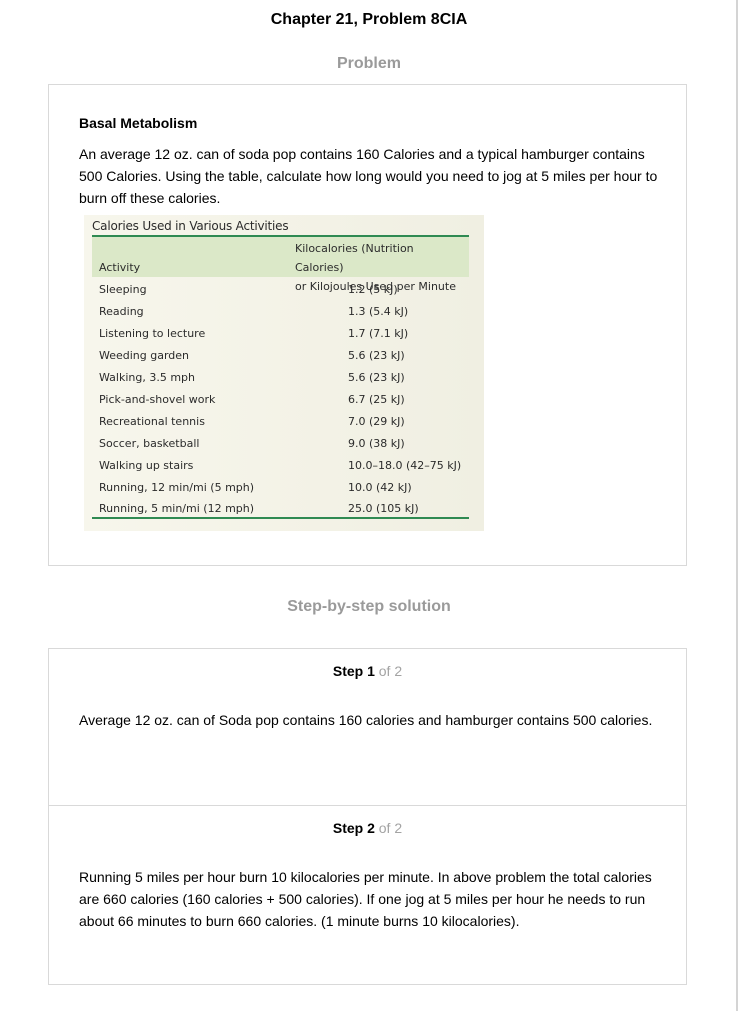  What do you see at coordinates (177, 508) in the screenshot?
I see `activity-cell: Running, 5 min/mi (12 mph)` at bounding box center [177, 508].